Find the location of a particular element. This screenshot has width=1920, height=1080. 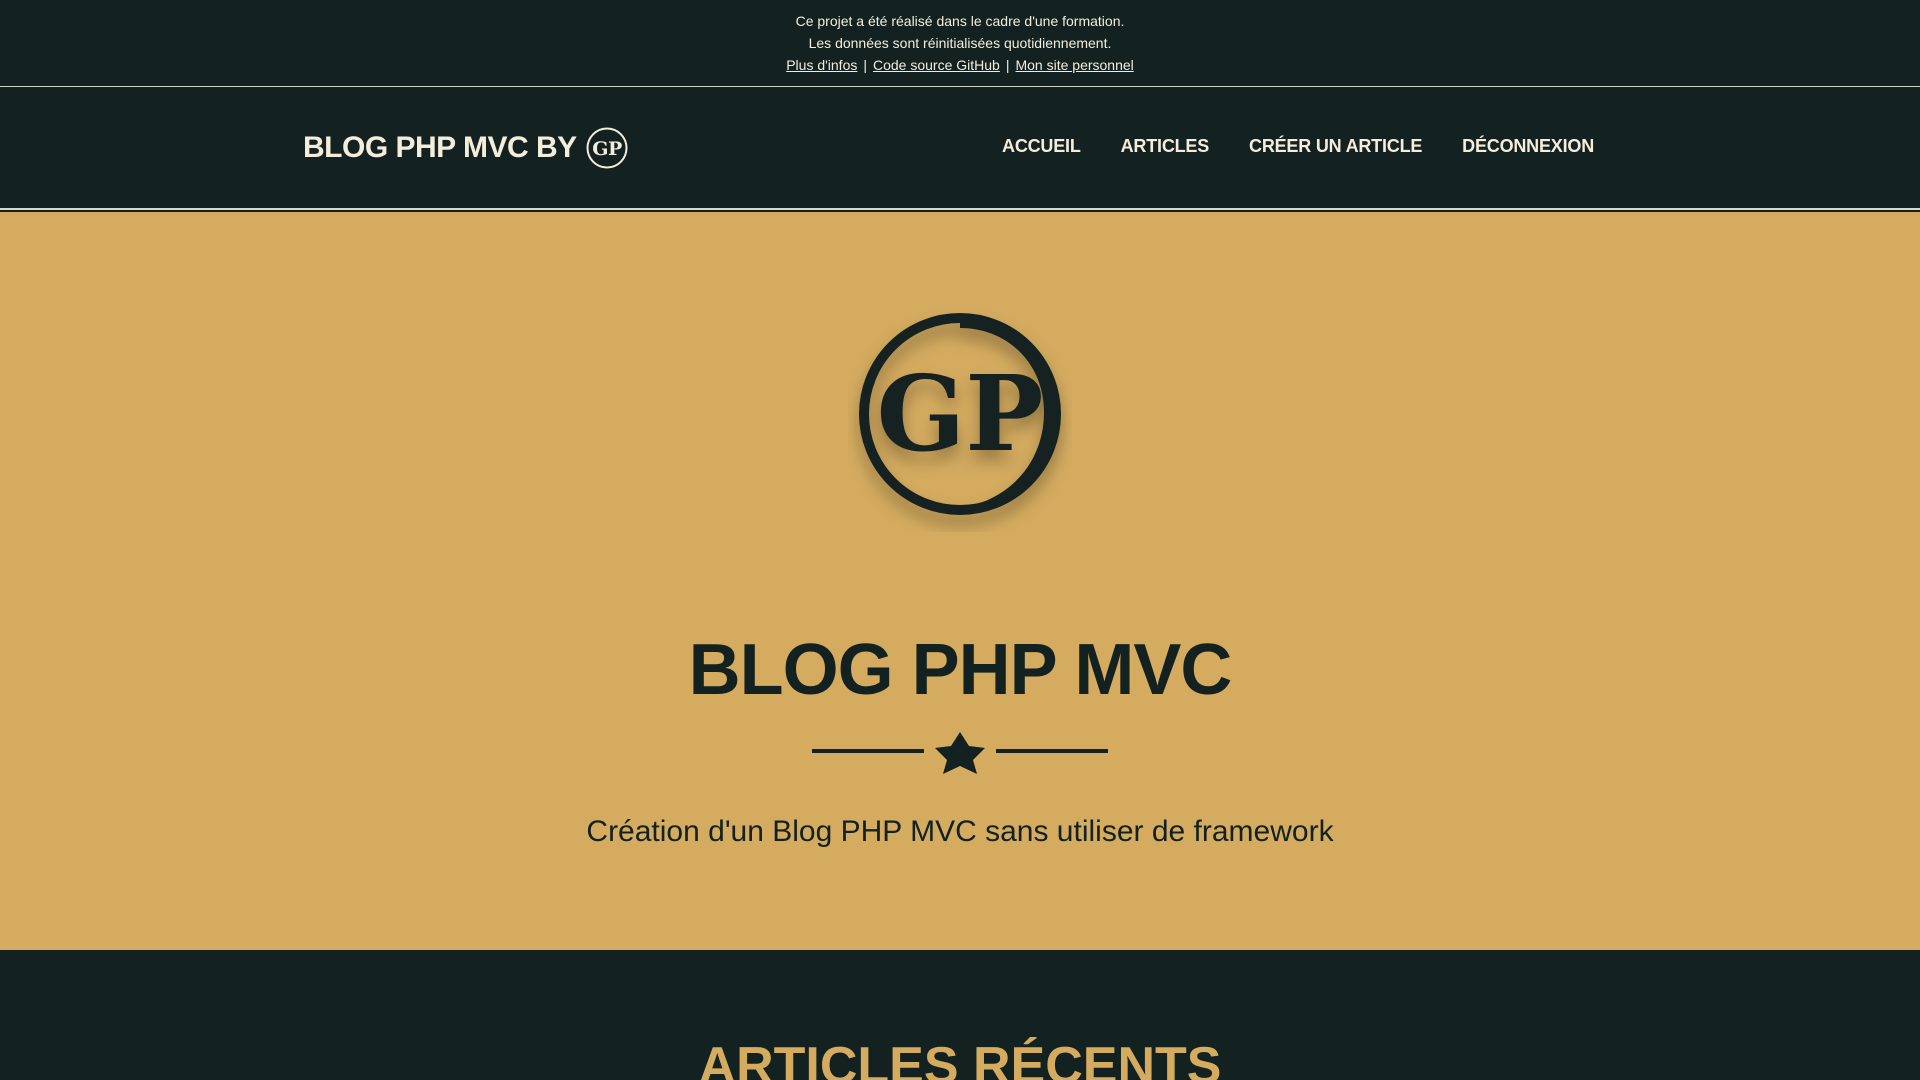

brand-text: BLOG PHP MVC BY is located at coordinates (440, 147).